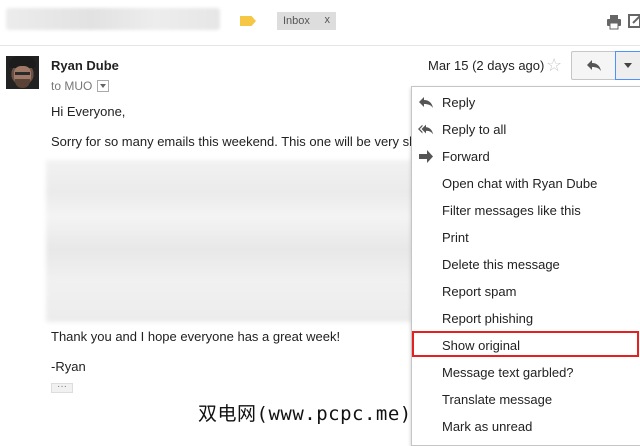  I want to click on menu-item-label: Mark as unread, so click(487, 426).